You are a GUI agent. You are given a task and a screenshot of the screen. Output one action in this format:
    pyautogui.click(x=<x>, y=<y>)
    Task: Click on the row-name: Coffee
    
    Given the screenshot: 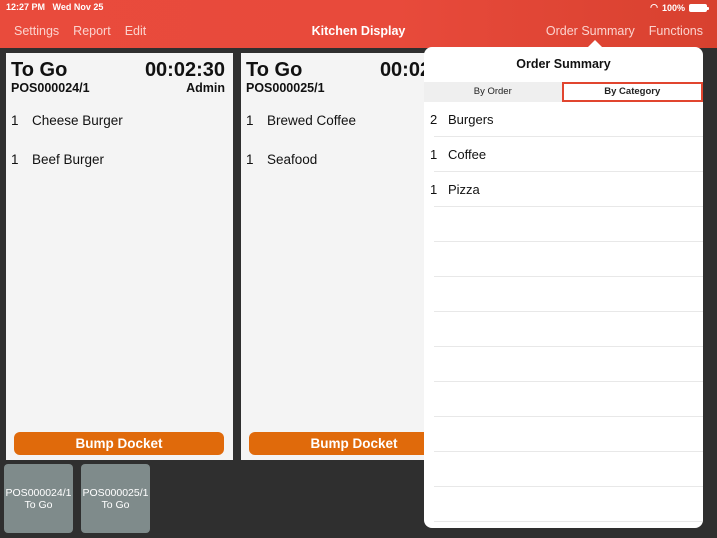 What is the action you would take?
    pyautogui.click(x=467, y=154)
    